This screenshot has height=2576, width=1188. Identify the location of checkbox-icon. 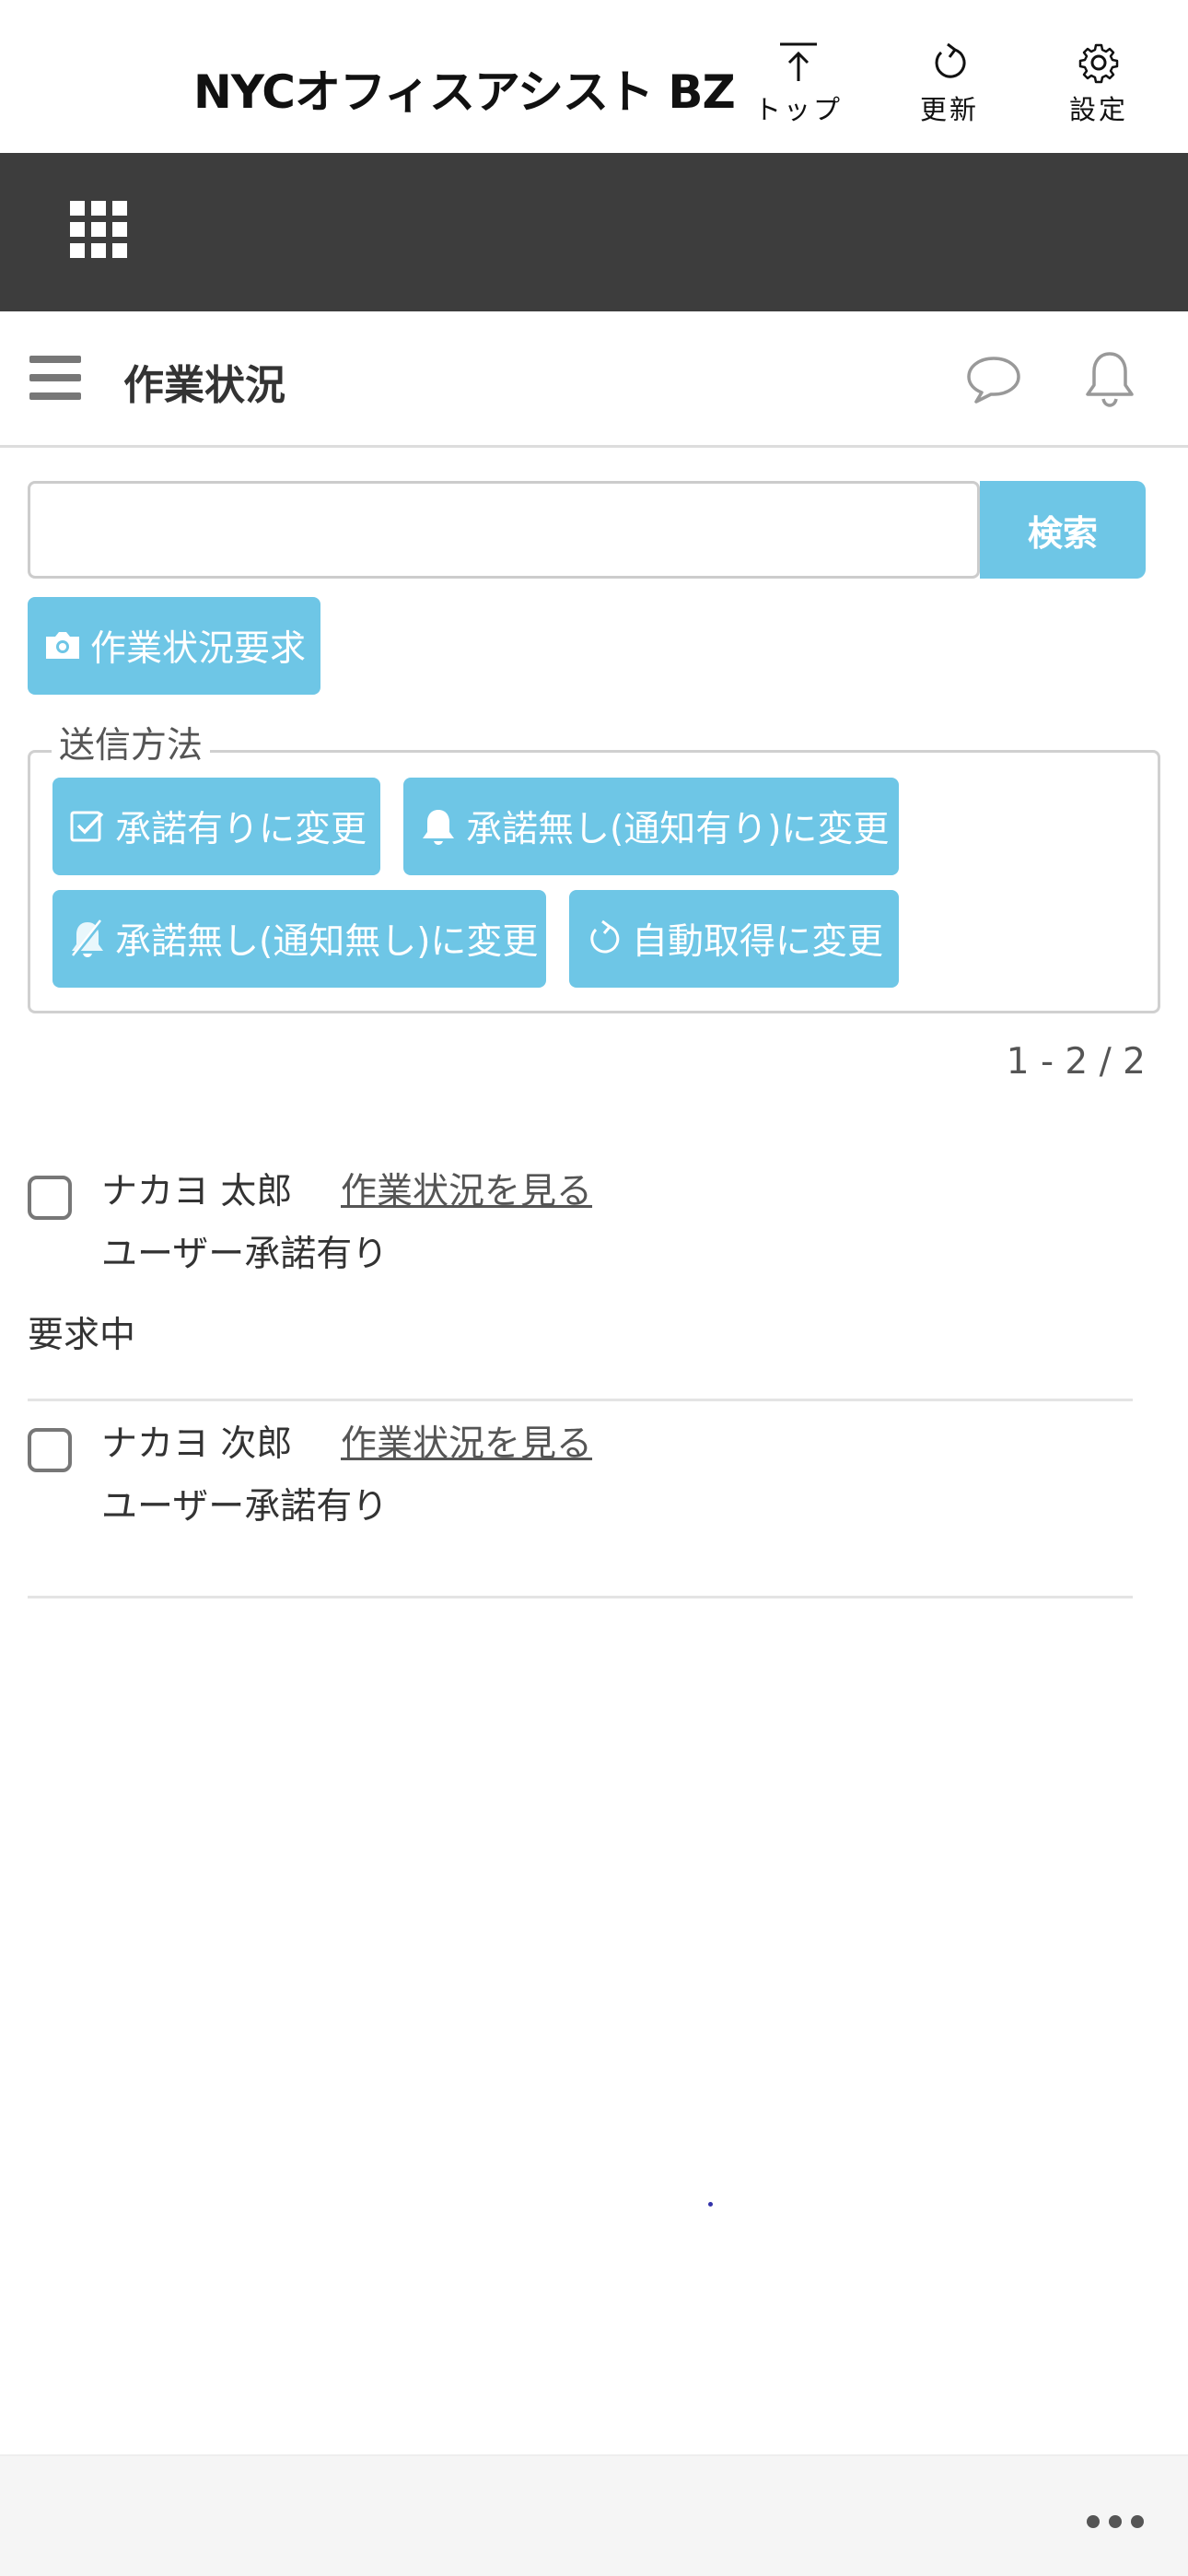
(87, 826).